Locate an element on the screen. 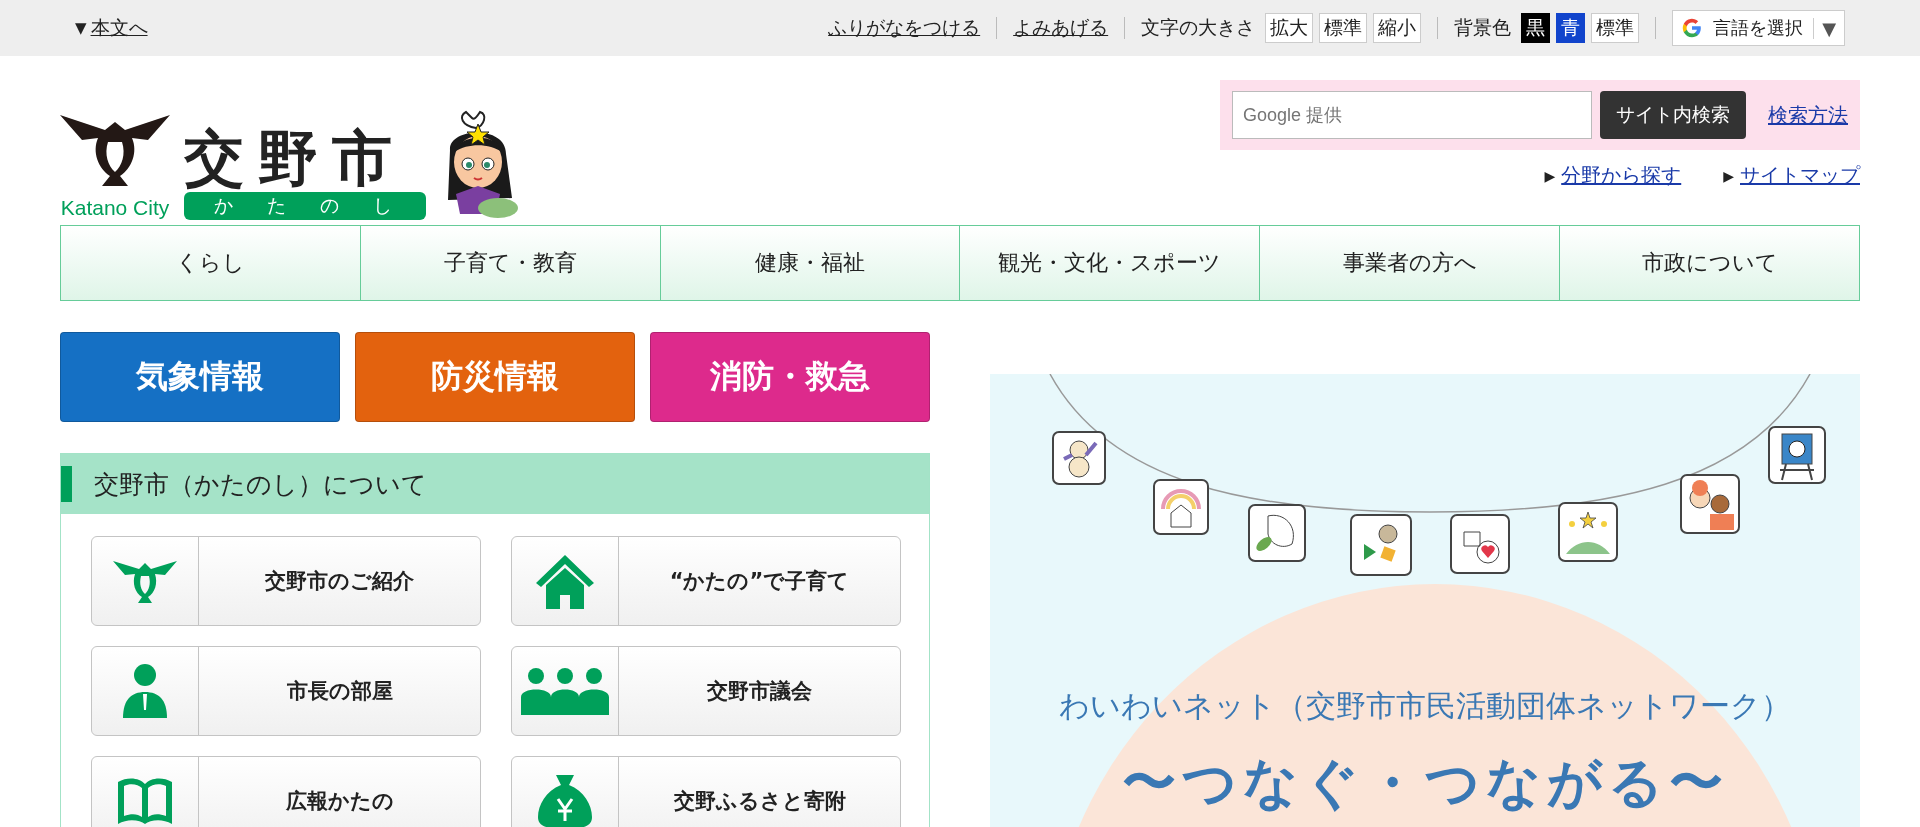 The width and height of the screenshot is (1920, 827). utility-link: よみあげる is located at coordinates (1061, 28).